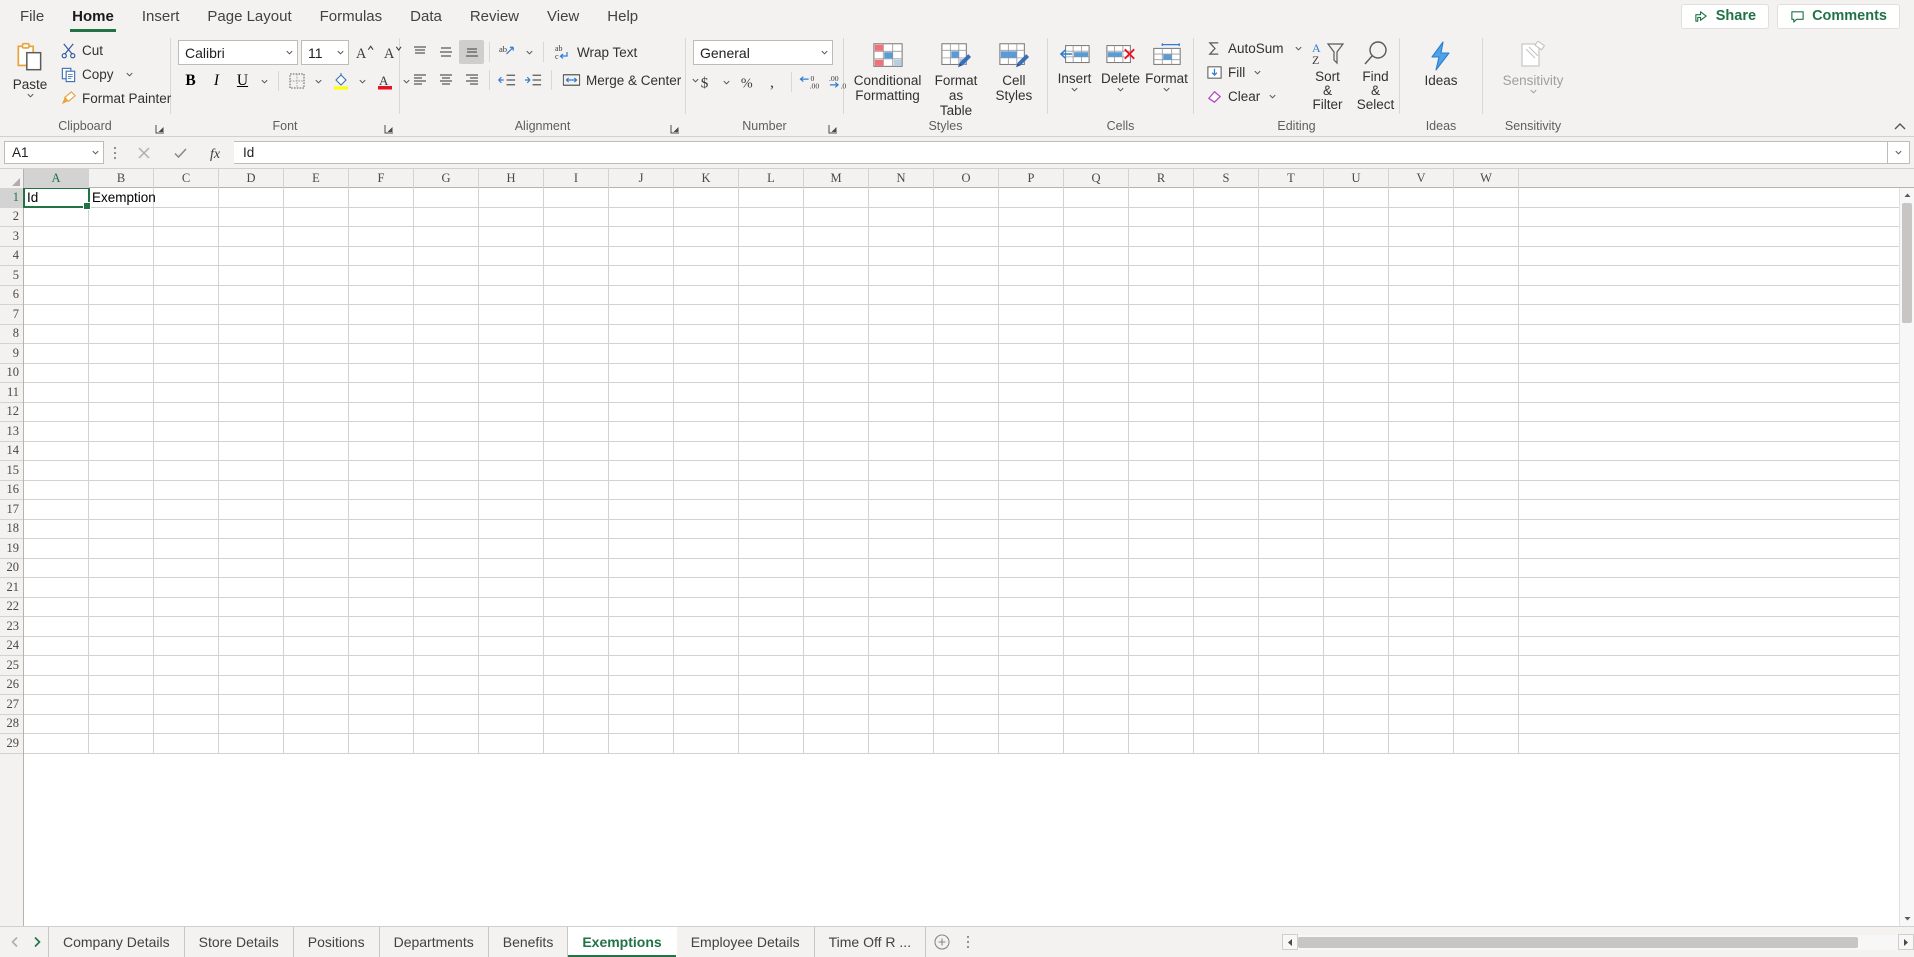 The height and width of the screenshot is (957, 1914). Describe the element at coordinates (511, 372) in the screenshot. I see `cell-H10` at that location.